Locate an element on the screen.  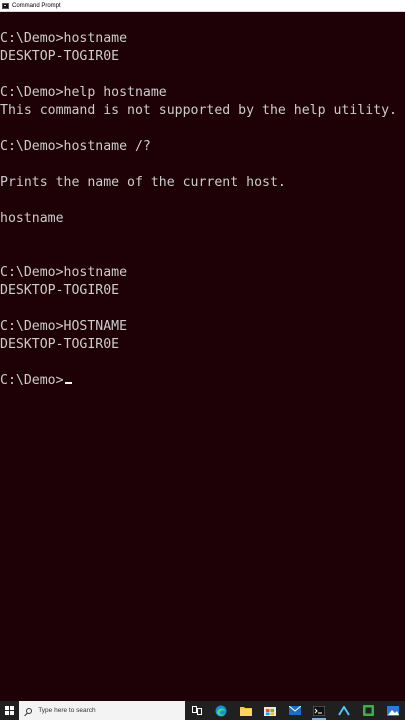
file-explorer-button is located at coordinates (246, 710).